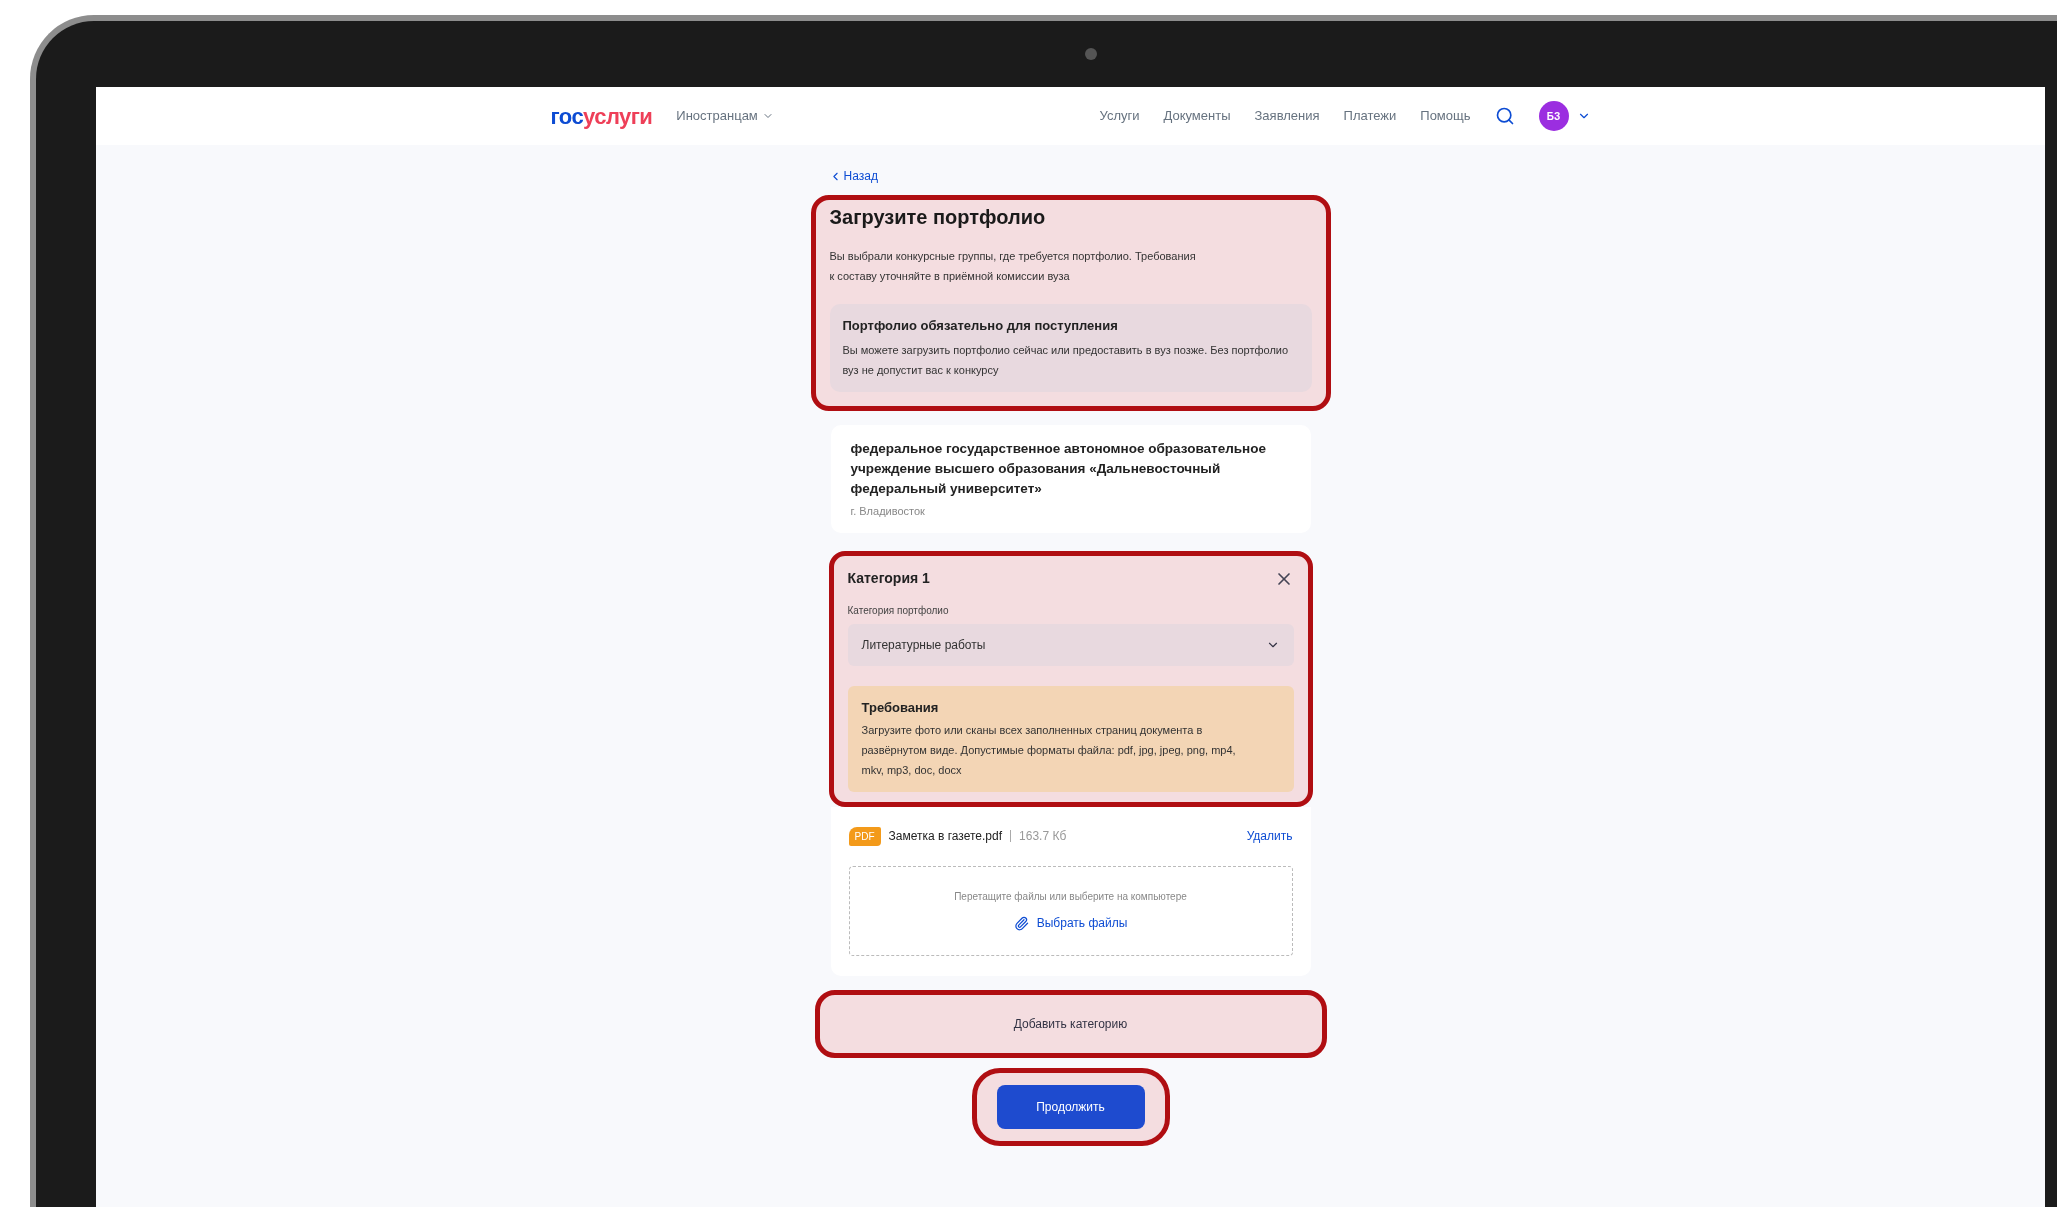  What do you see at coordinates (898, 611) in the screenshot?
I see `field-label: Категория портфолио` at bounding box center [898, 611].